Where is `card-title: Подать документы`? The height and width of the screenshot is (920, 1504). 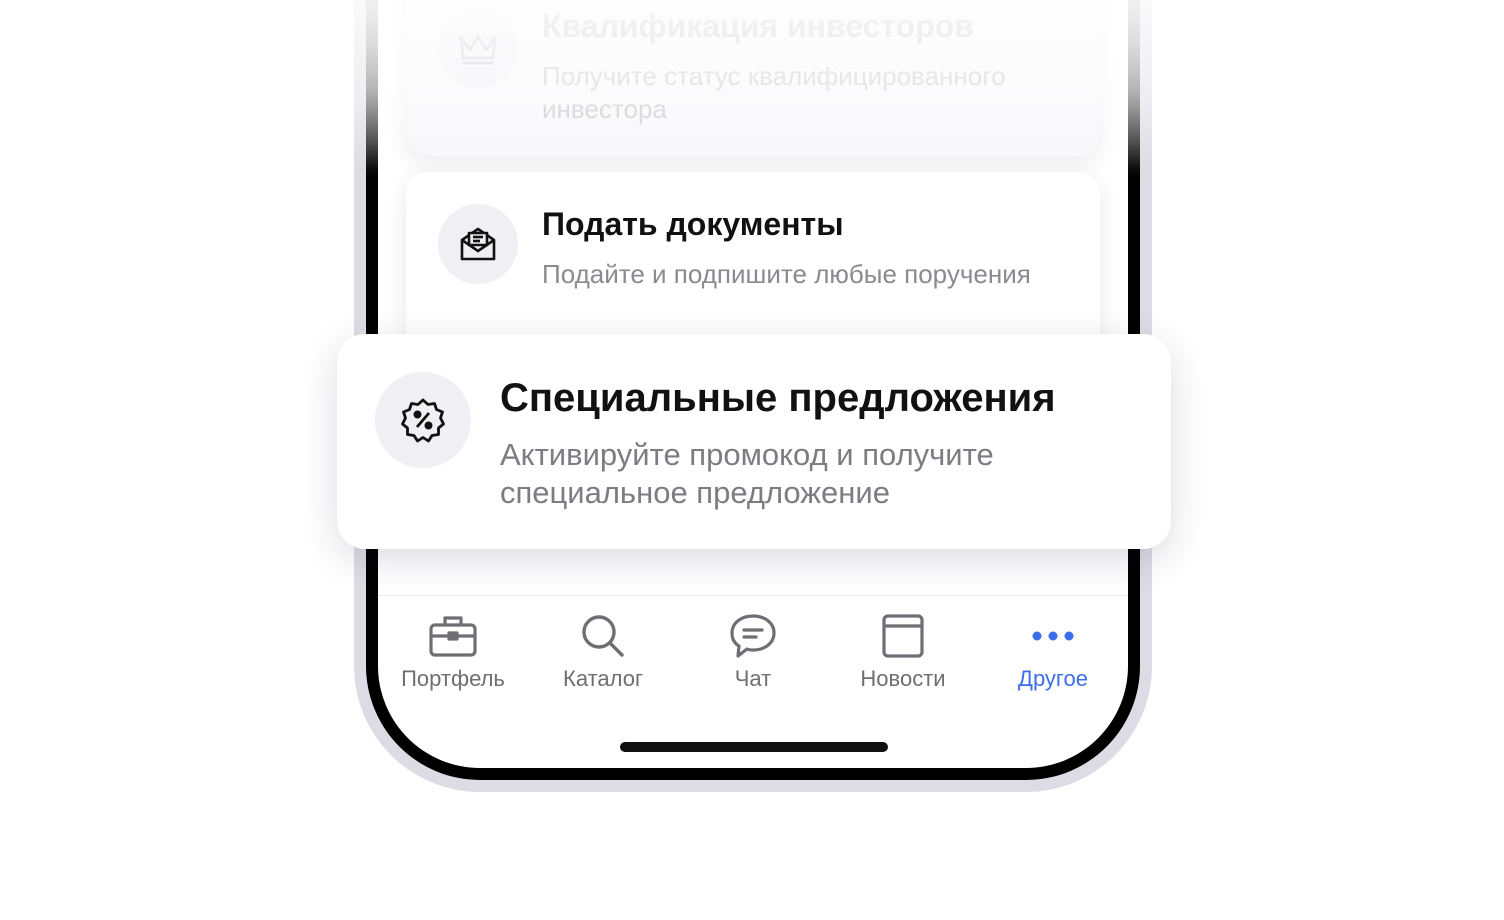 card-title: Подать документы is located at coordinates (693, 224).